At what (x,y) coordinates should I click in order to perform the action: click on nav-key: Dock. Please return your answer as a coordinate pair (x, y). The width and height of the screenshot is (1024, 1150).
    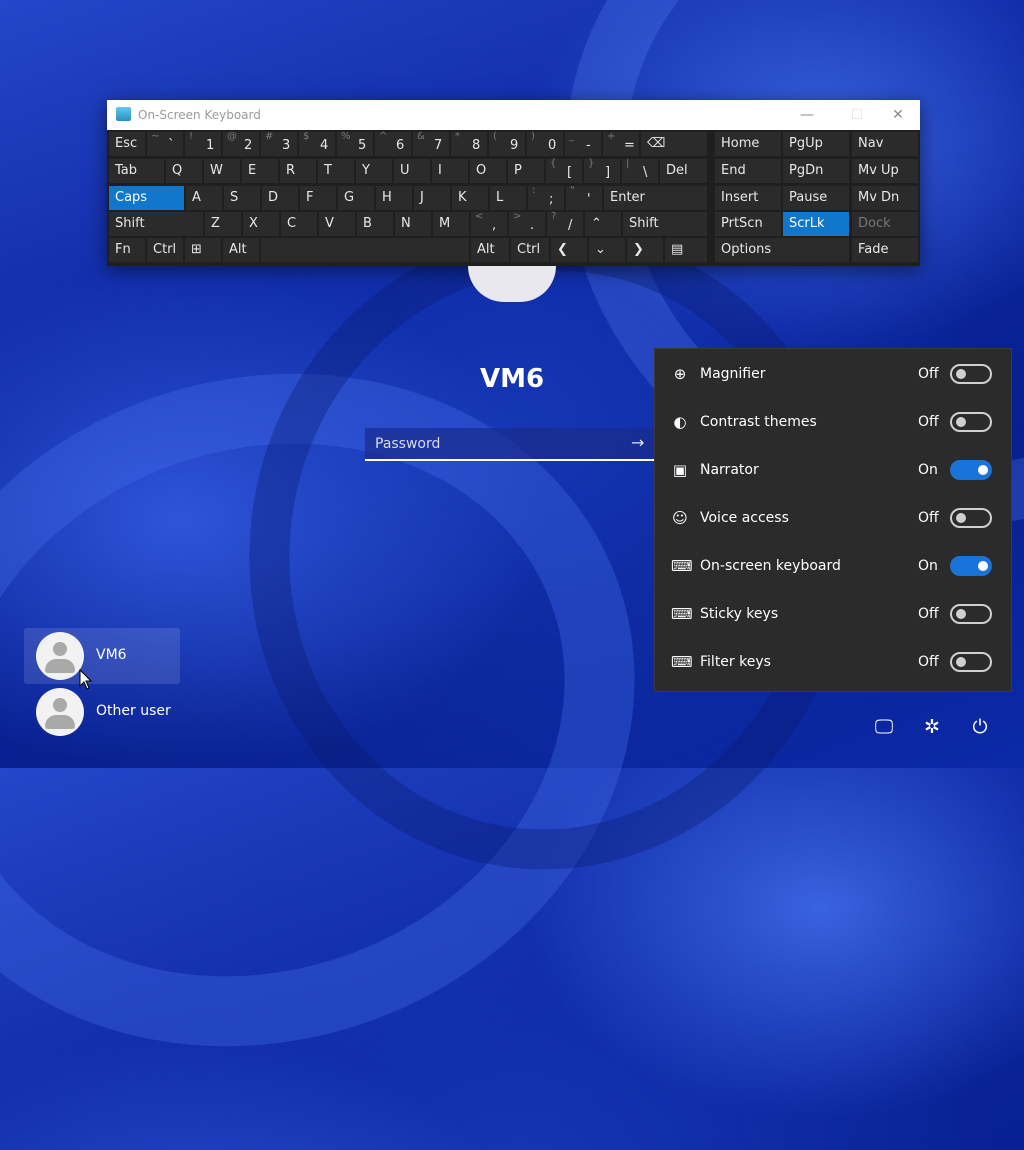
    Looking at the image, I should click on (885, 224).